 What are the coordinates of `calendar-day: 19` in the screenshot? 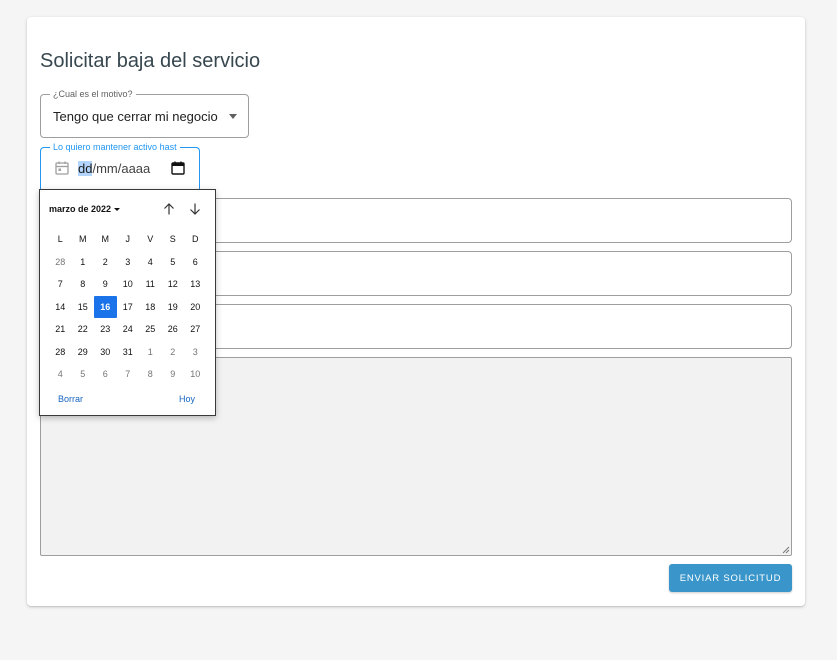 It's located at (173, 307).